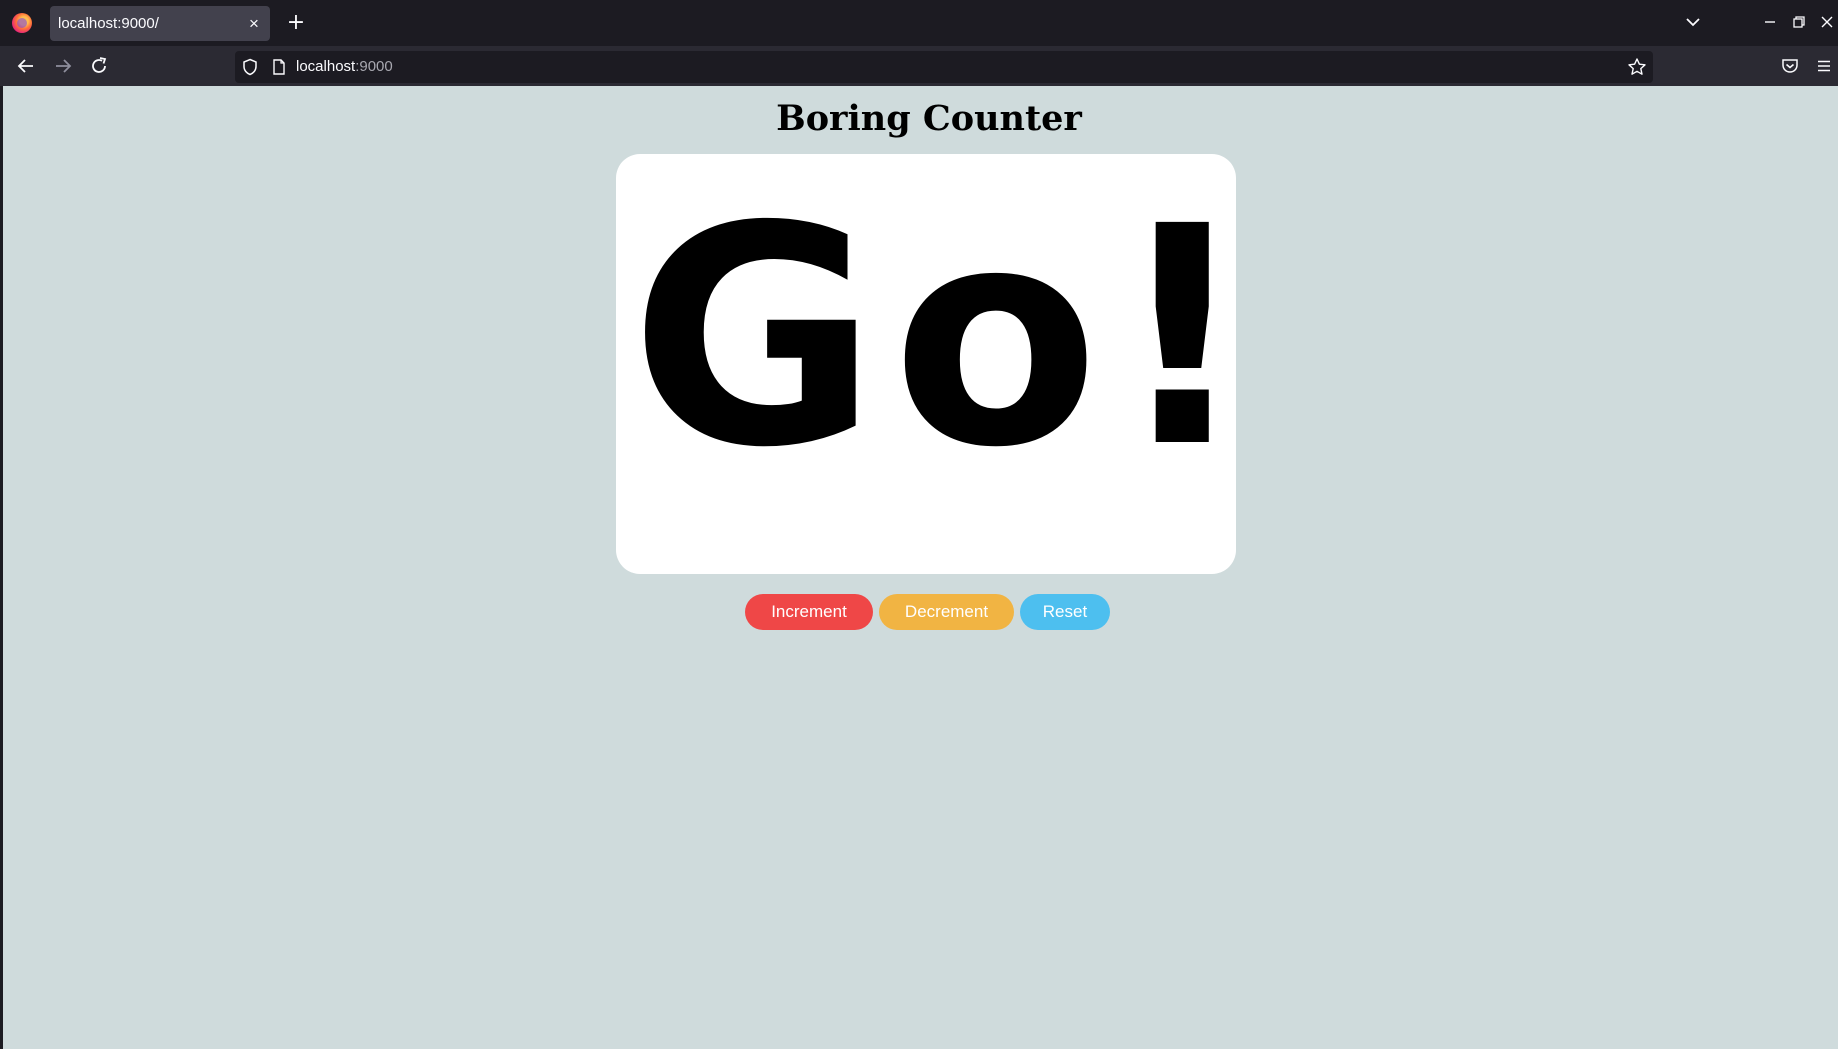  What do you see at coordinates (22, 23) in the screenshot?
I see `firefox-logo-icon` at bounding box center [22, 23].